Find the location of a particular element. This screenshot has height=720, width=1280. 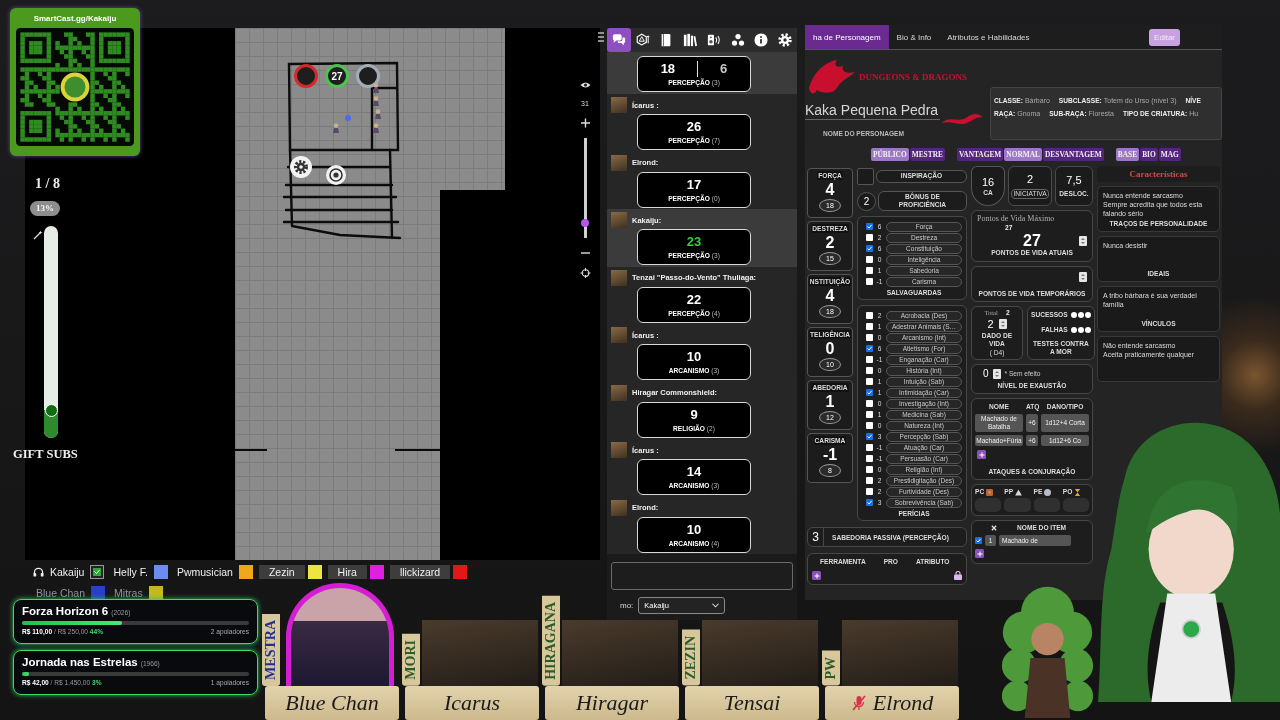

character-name-field: Kaka Pequena Pedra is located at coordinates (873, 110).